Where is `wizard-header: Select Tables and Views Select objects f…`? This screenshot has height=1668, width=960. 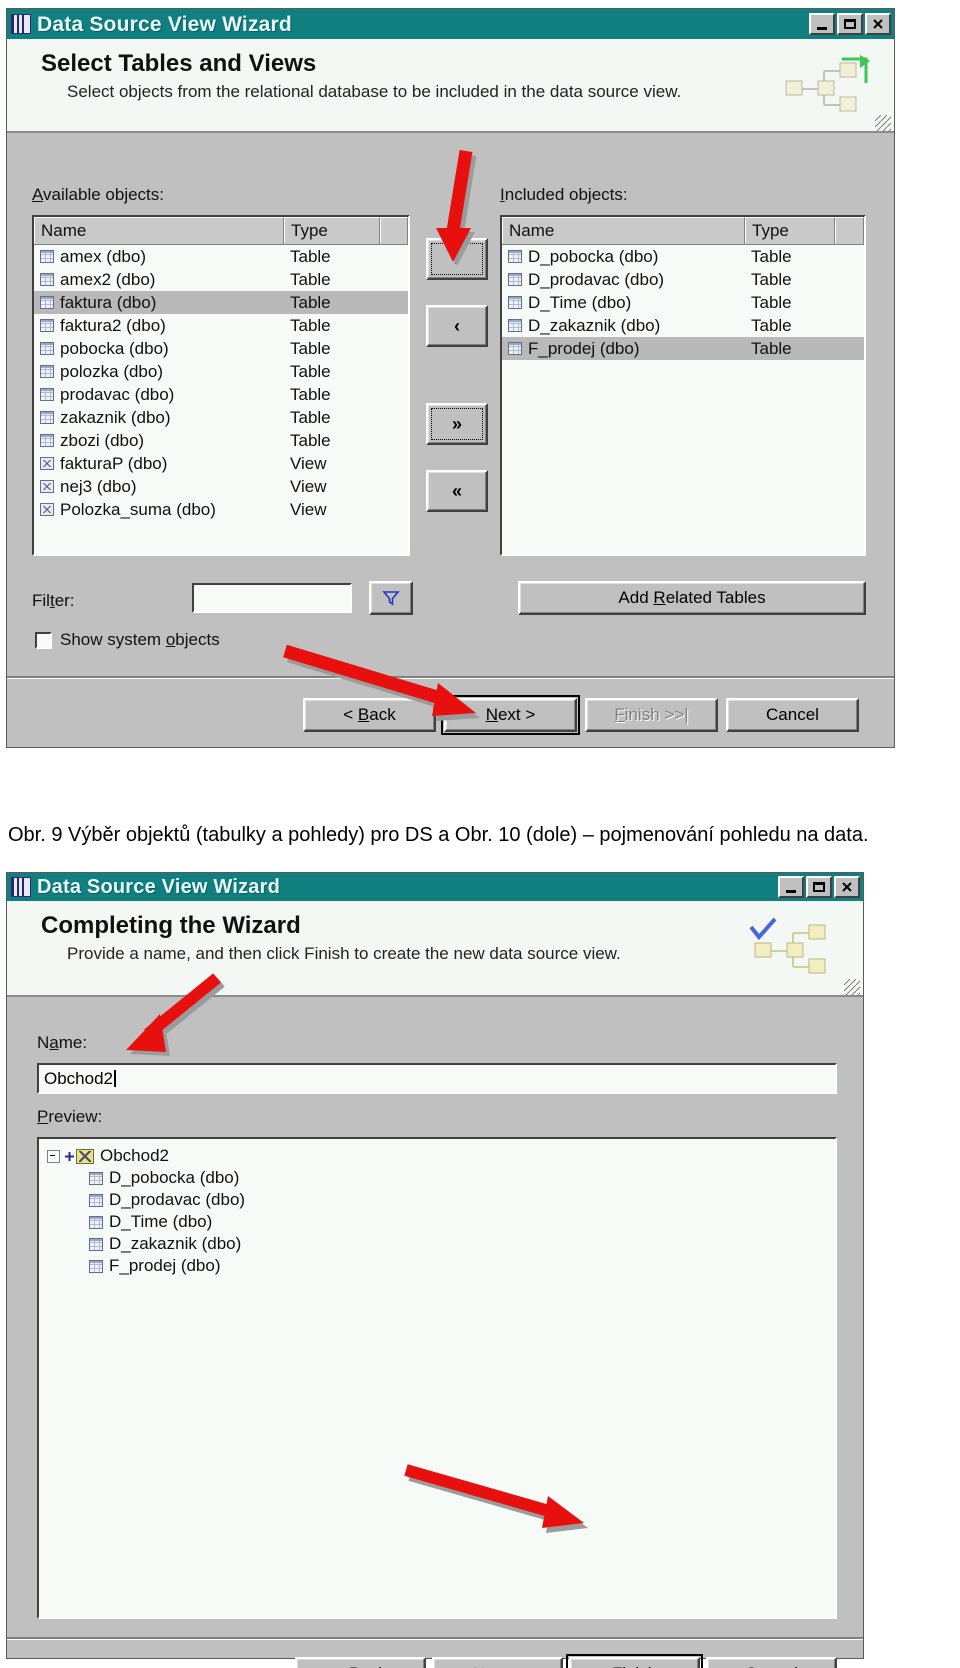
wizard-header: Select Tables and Views Select objects f… is located at coordinates (450, 86).